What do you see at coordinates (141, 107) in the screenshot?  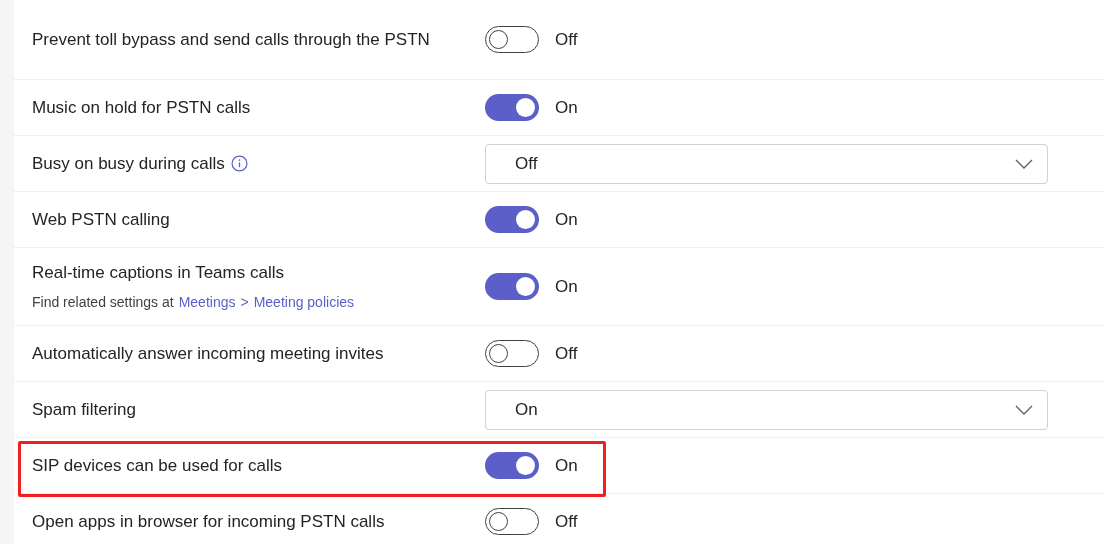 I see `setting-label: Music on hold for PSTN calls` at bounding box center [141, 107].